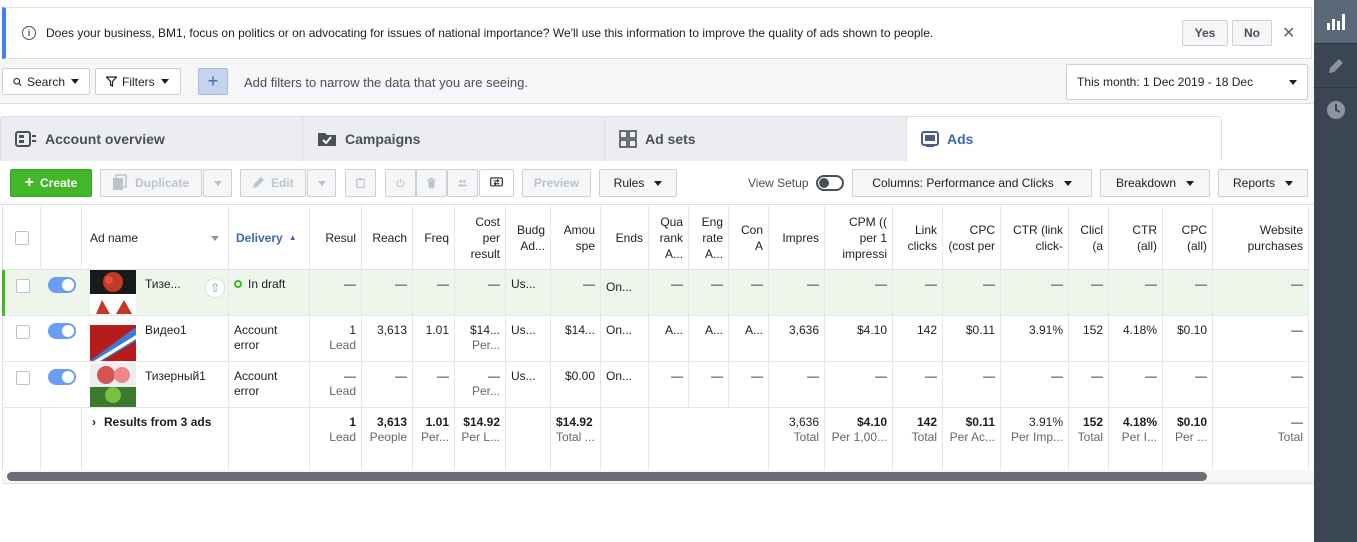 This screenshot has height=542, width=1357. Describe the element at coordinates (267, 284) in the screenshot. I see `delivery-status: In draft` at that location.